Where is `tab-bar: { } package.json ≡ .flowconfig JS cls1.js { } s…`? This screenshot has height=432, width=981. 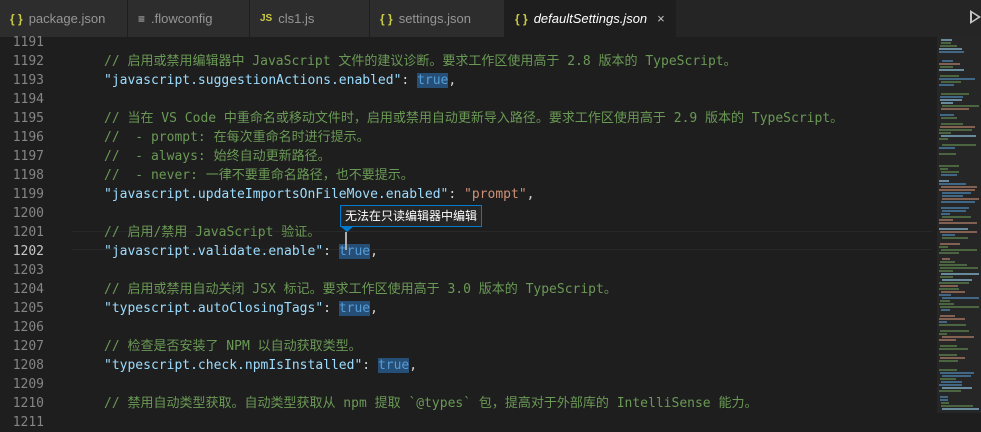
tab-bar: { } package.json ≡ .flowconfig JS cls1.js { } s… is located at coordinates (490, 18).